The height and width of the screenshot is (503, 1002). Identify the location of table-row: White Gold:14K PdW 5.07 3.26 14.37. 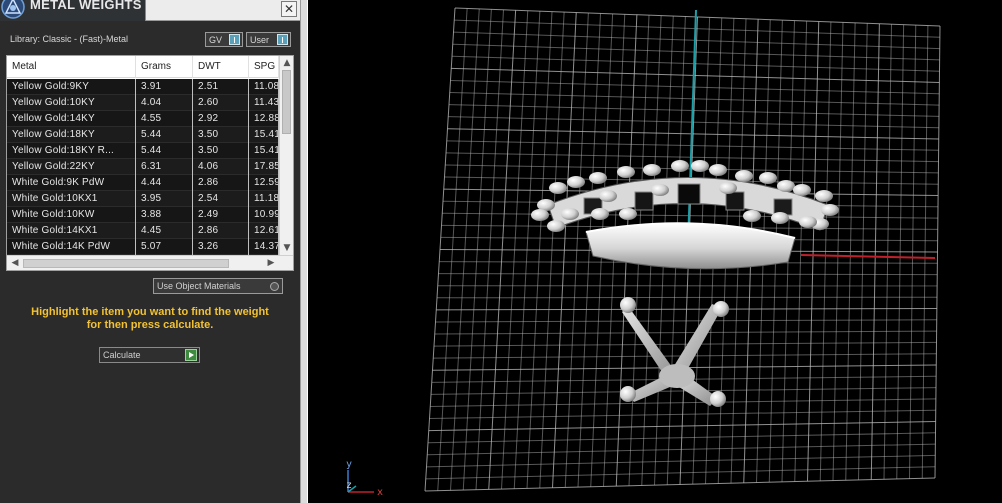
(143, 247).